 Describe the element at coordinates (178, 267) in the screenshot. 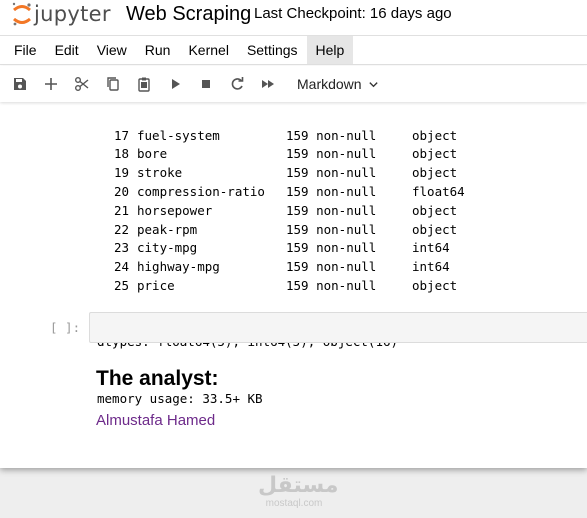

I see `row-column: highway-mpg` at that location.